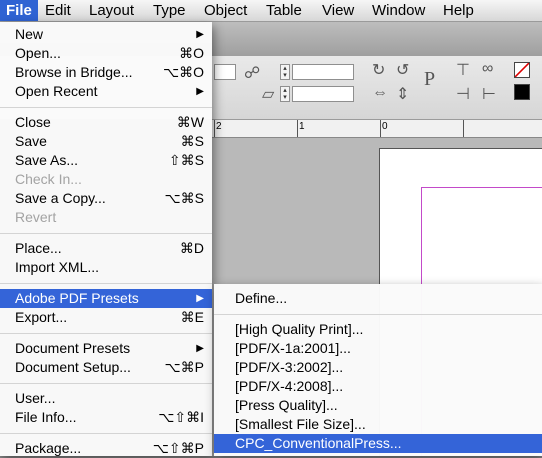 The width and height of the screenshot is (542, 458). I want to click on shear-stepper: ▴ ▾, so click(285, 94).